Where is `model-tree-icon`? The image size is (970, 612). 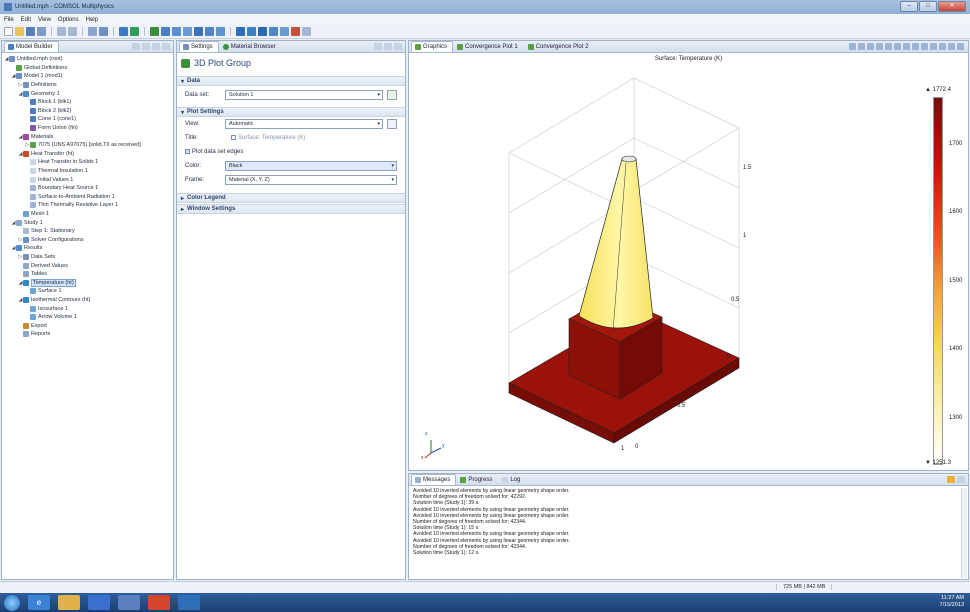
model-tree-icon is located at coordinates (92, 31).